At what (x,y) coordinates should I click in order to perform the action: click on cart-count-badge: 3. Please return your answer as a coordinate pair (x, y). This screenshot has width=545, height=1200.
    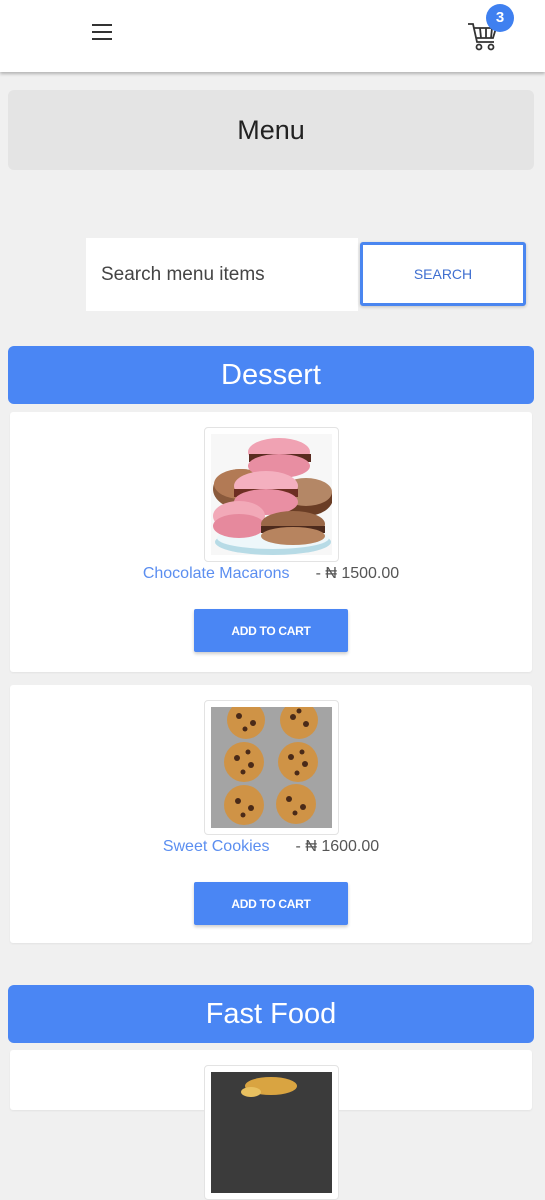
    Looking at the image, I should click on (500, 18).